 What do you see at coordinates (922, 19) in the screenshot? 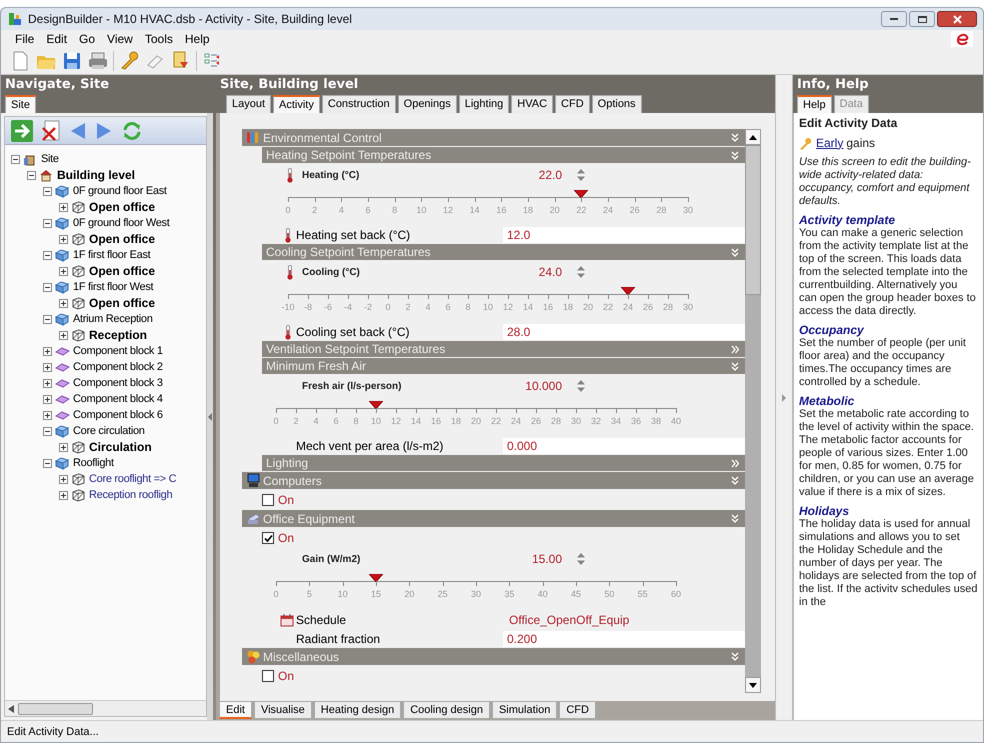
I see `maximize-button` at bounding box center [922, 19].